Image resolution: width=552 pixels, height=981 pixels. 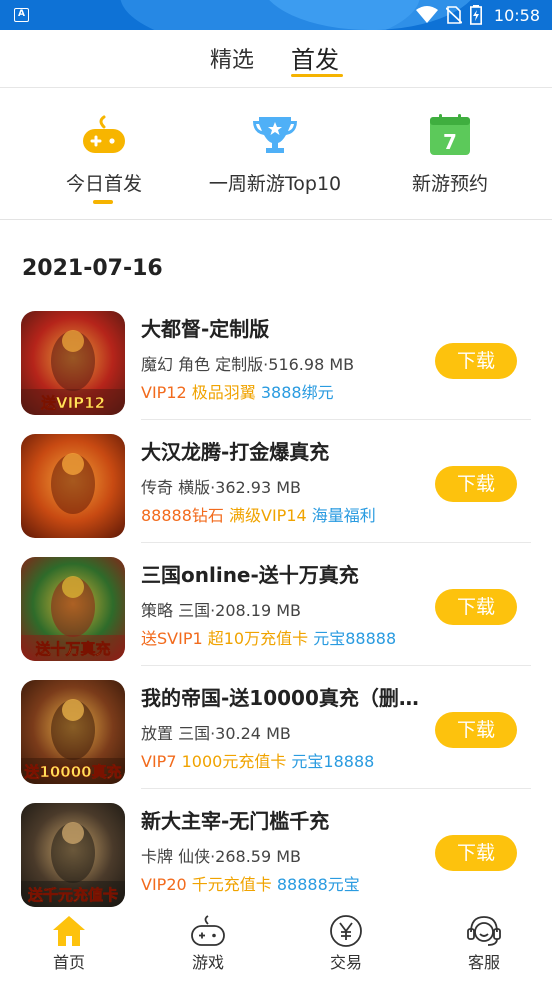 I want to click on game-name: 新大主宰-无门槛千充, so click(x=235, y=819).